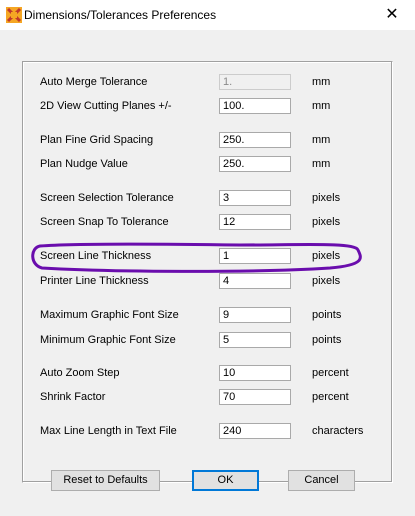 The height and width of the screenshot is (516, 415). I want to click on close-button: ✕, so click(392, 15).